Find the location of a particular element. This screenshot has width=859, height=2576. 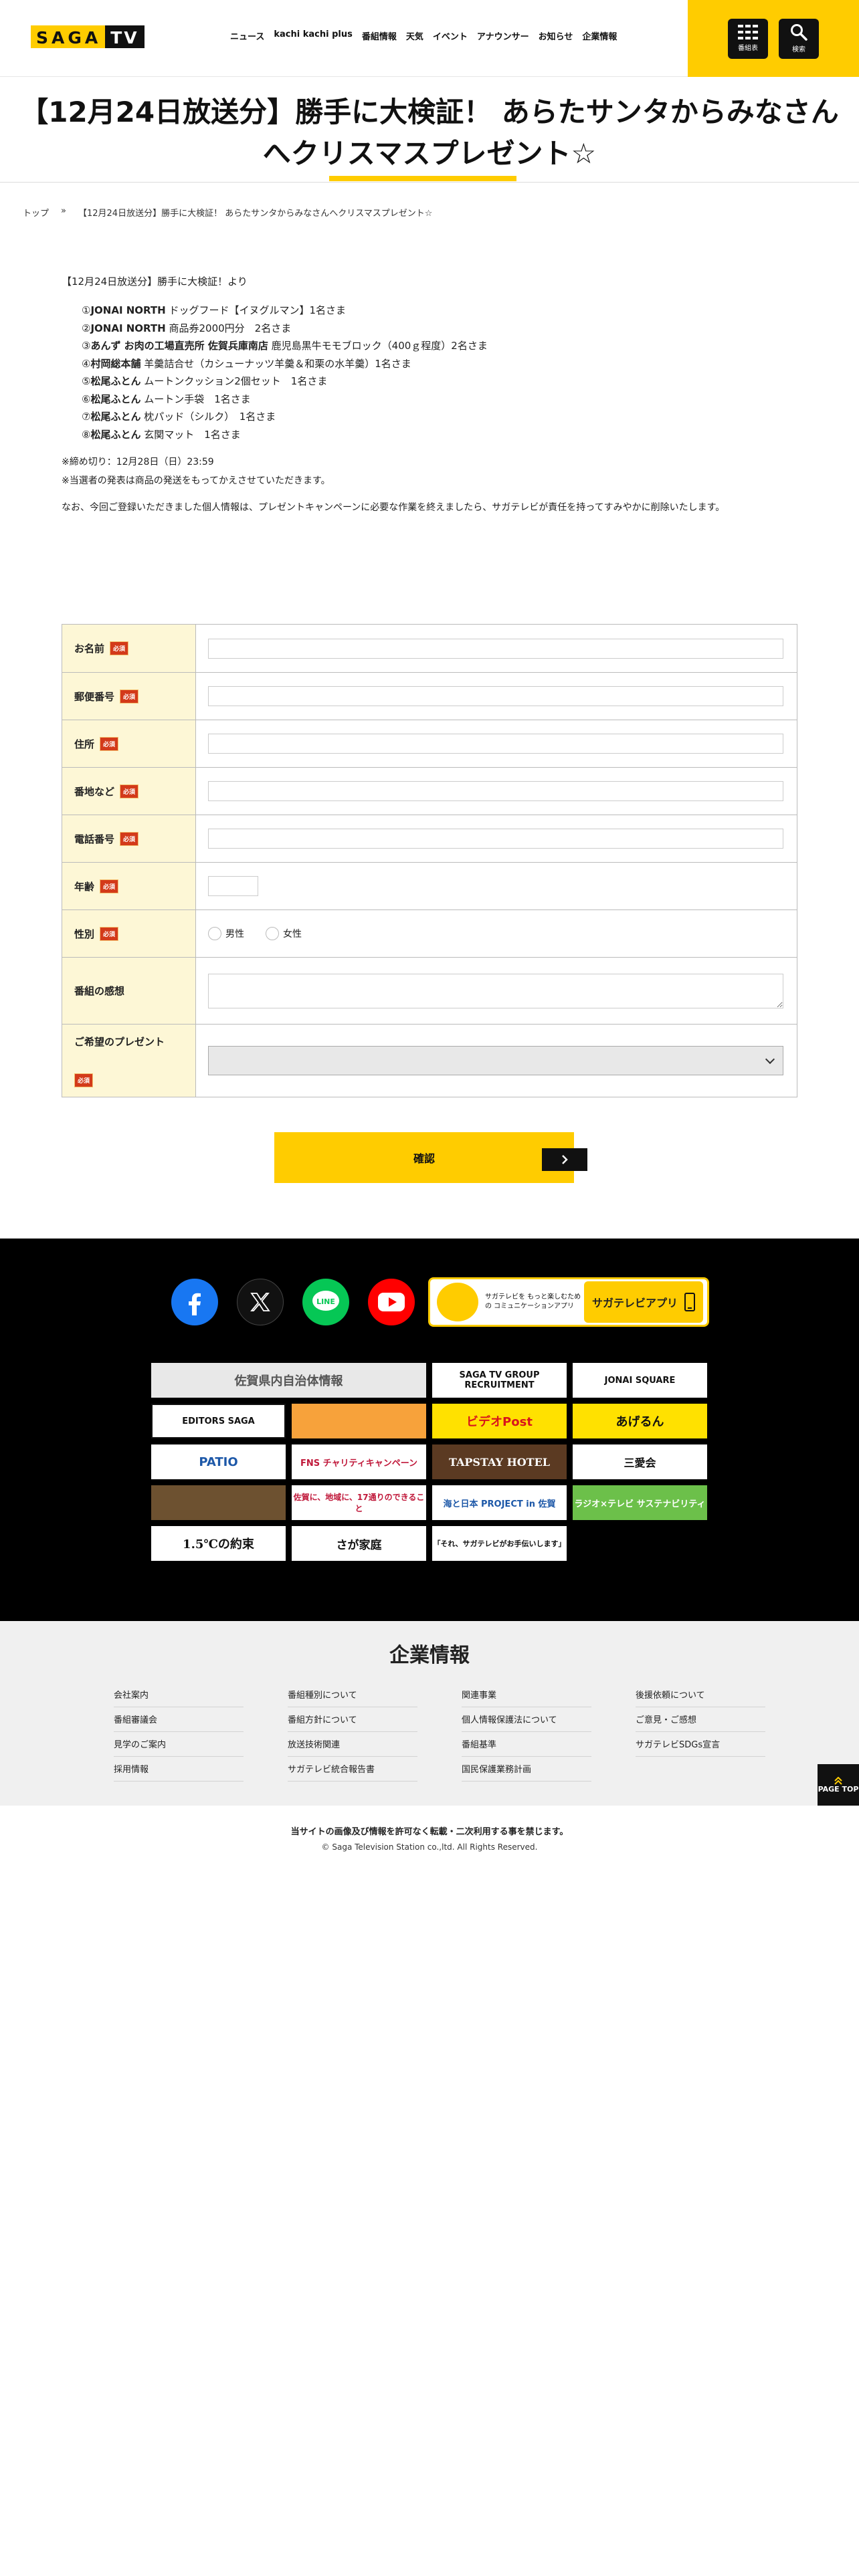

app-banner: サガテレビを もっと楽しむための コミュニケーションアプリ サガテレビアプリ is located at coordinates (568, 1302).